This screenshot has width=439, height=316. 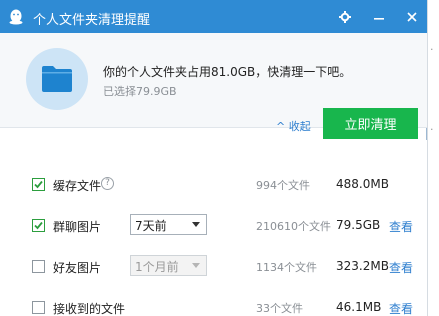 I want to click on row-label: 接收到的文件, so click(x=89, y=309).